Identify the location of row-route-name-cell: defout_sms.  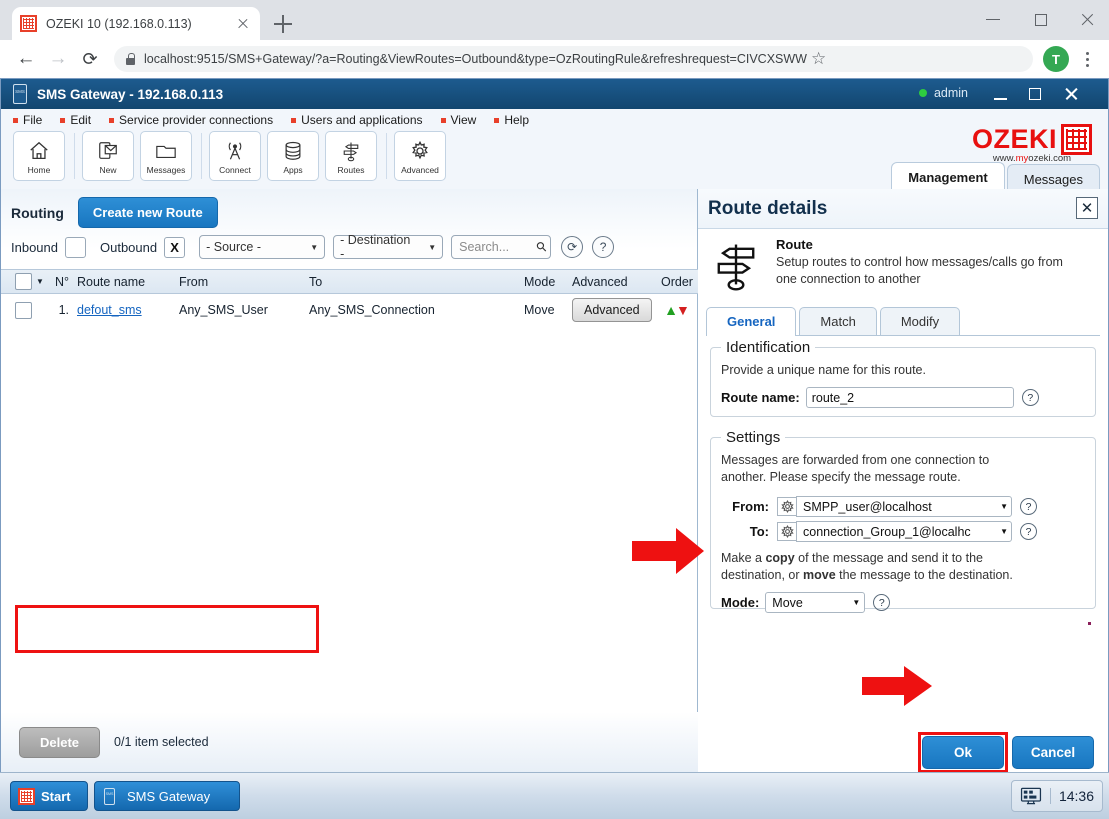
(124, 310).